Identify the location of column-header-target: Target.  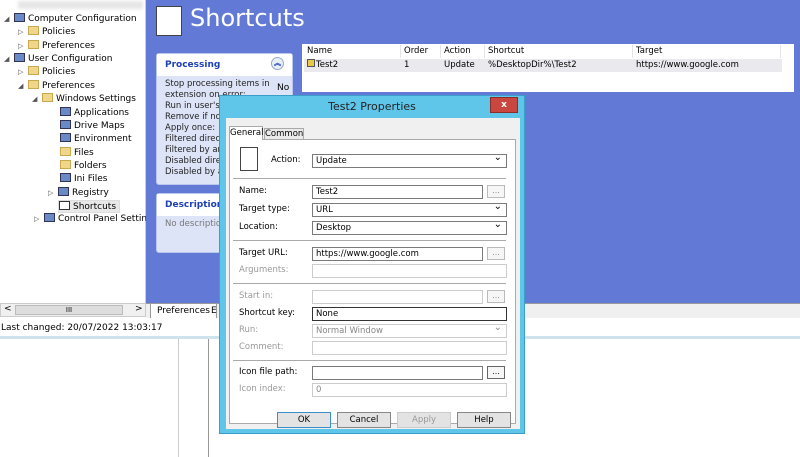
(707, 51).